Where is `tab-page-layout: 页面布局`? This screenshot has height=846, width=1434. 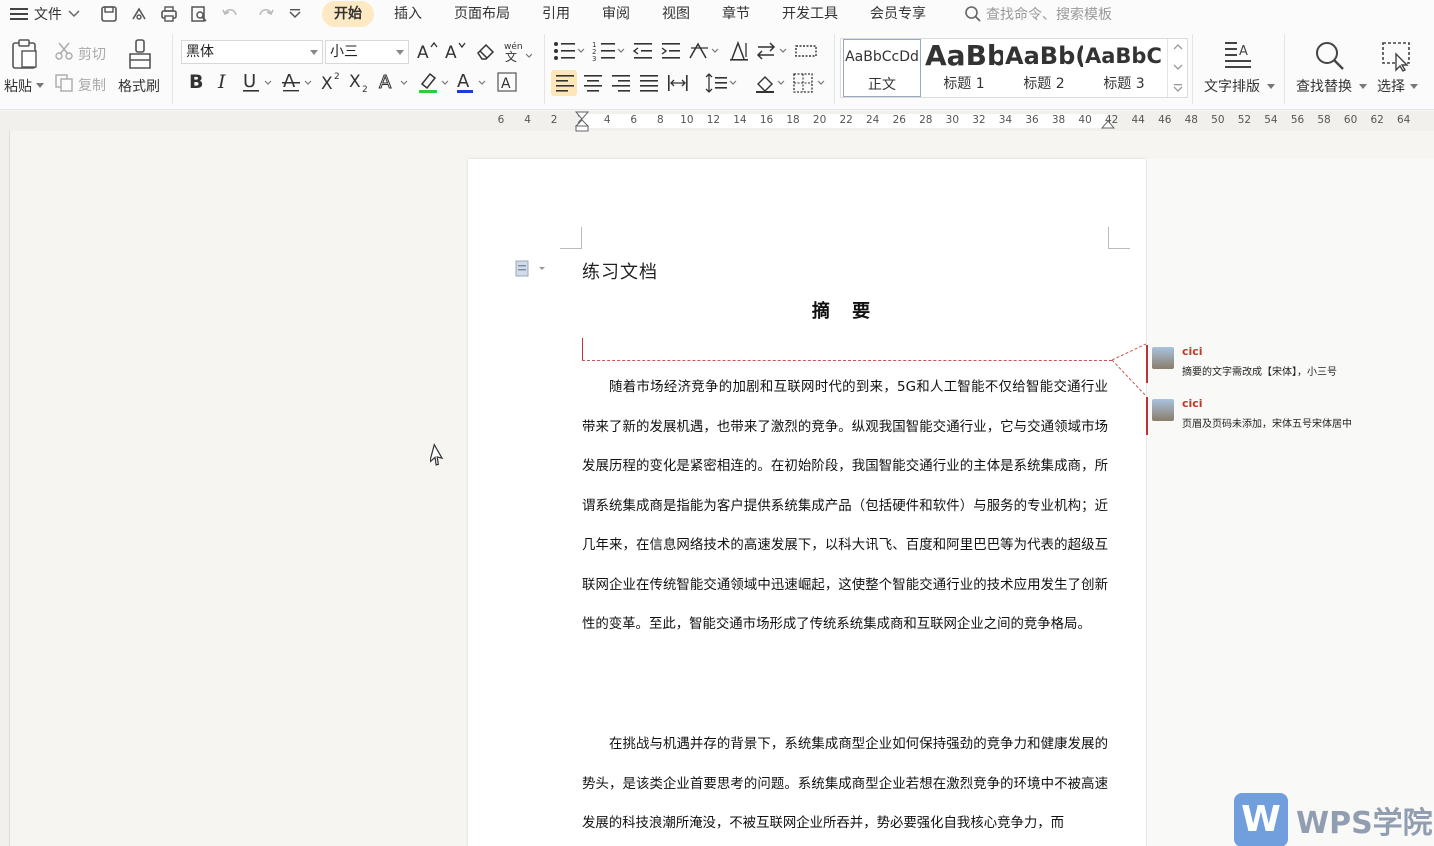 tab-page-layout: 页面布局 is located at coordinates (482, 14).